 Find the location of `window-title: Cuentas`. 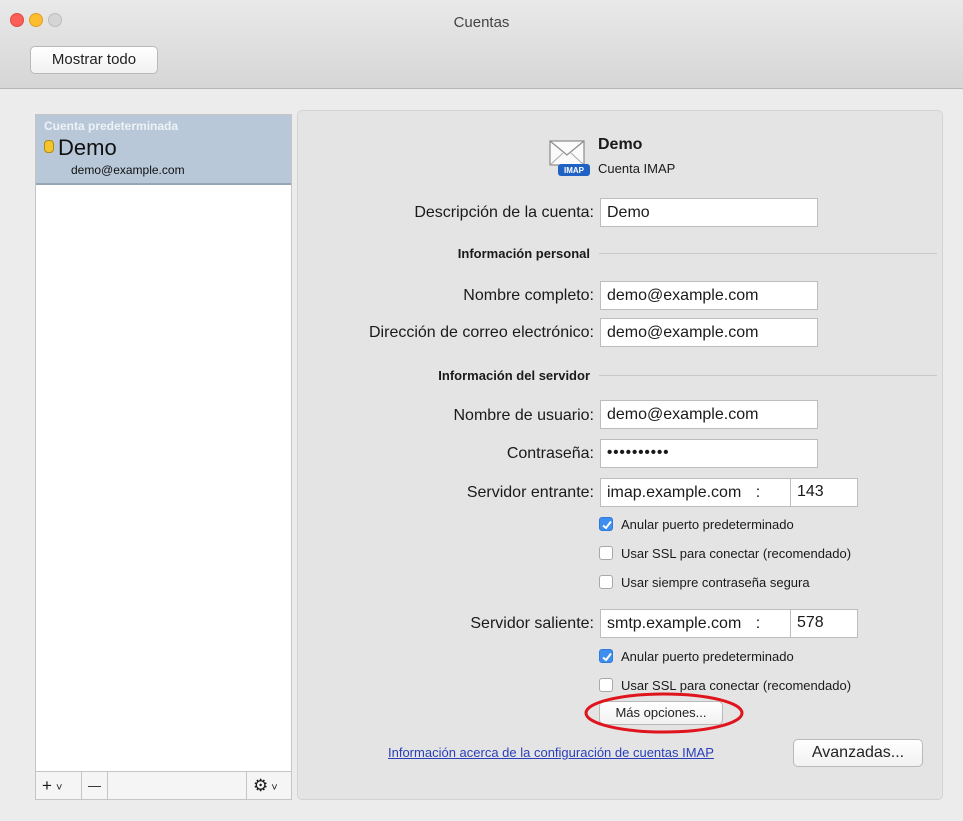

window-title: Cuentas is located at coordinates (481, 22).